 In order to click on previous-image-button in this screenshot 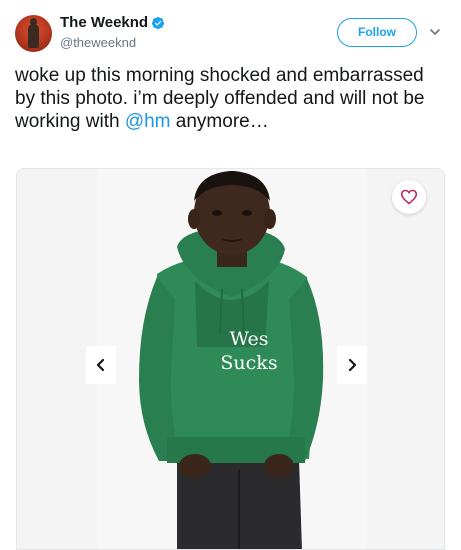, I will do `click(101, 365)`.